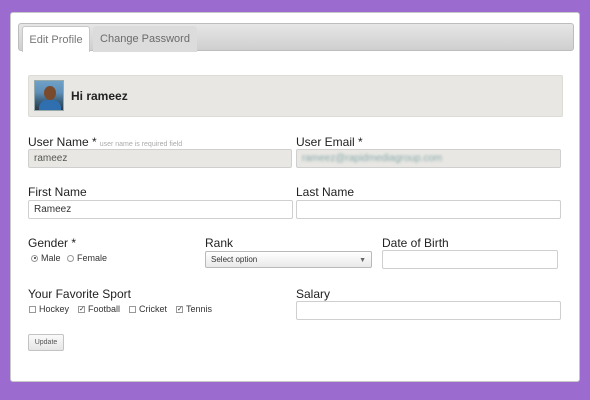 The width and height of the screenshot is (590, 400). What do you see at coordinates (179, 309) in the screenshot?
I see `tennis-checkbox: ✓` at bounding box center [179, 309].